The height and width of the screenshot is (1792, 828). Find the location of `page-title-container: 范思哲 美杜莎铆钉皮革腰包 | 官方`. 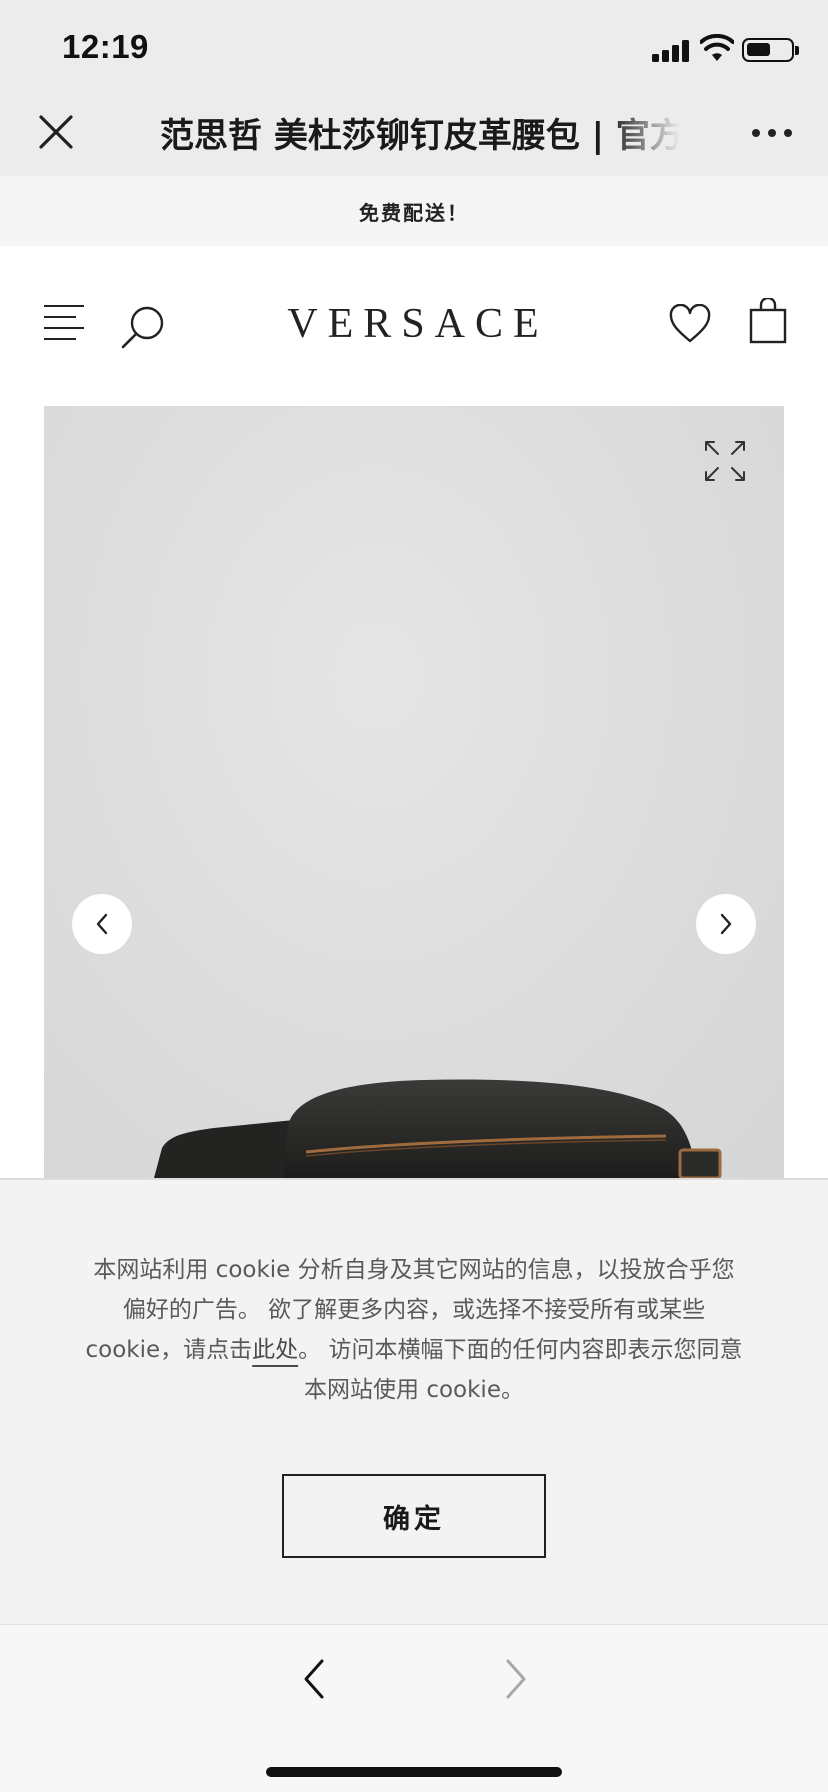

page-title-container: 范思哲 美杜莎铆钉皮革腰包 | 官方 is located at coordinates (420, 133).